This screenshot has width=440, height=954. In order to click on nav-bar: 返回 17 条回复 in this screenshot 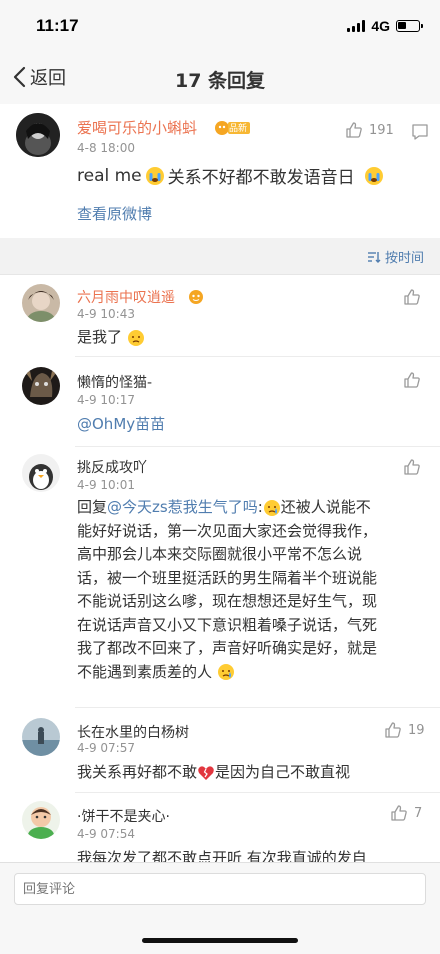, I will do `click(220, 78)`.